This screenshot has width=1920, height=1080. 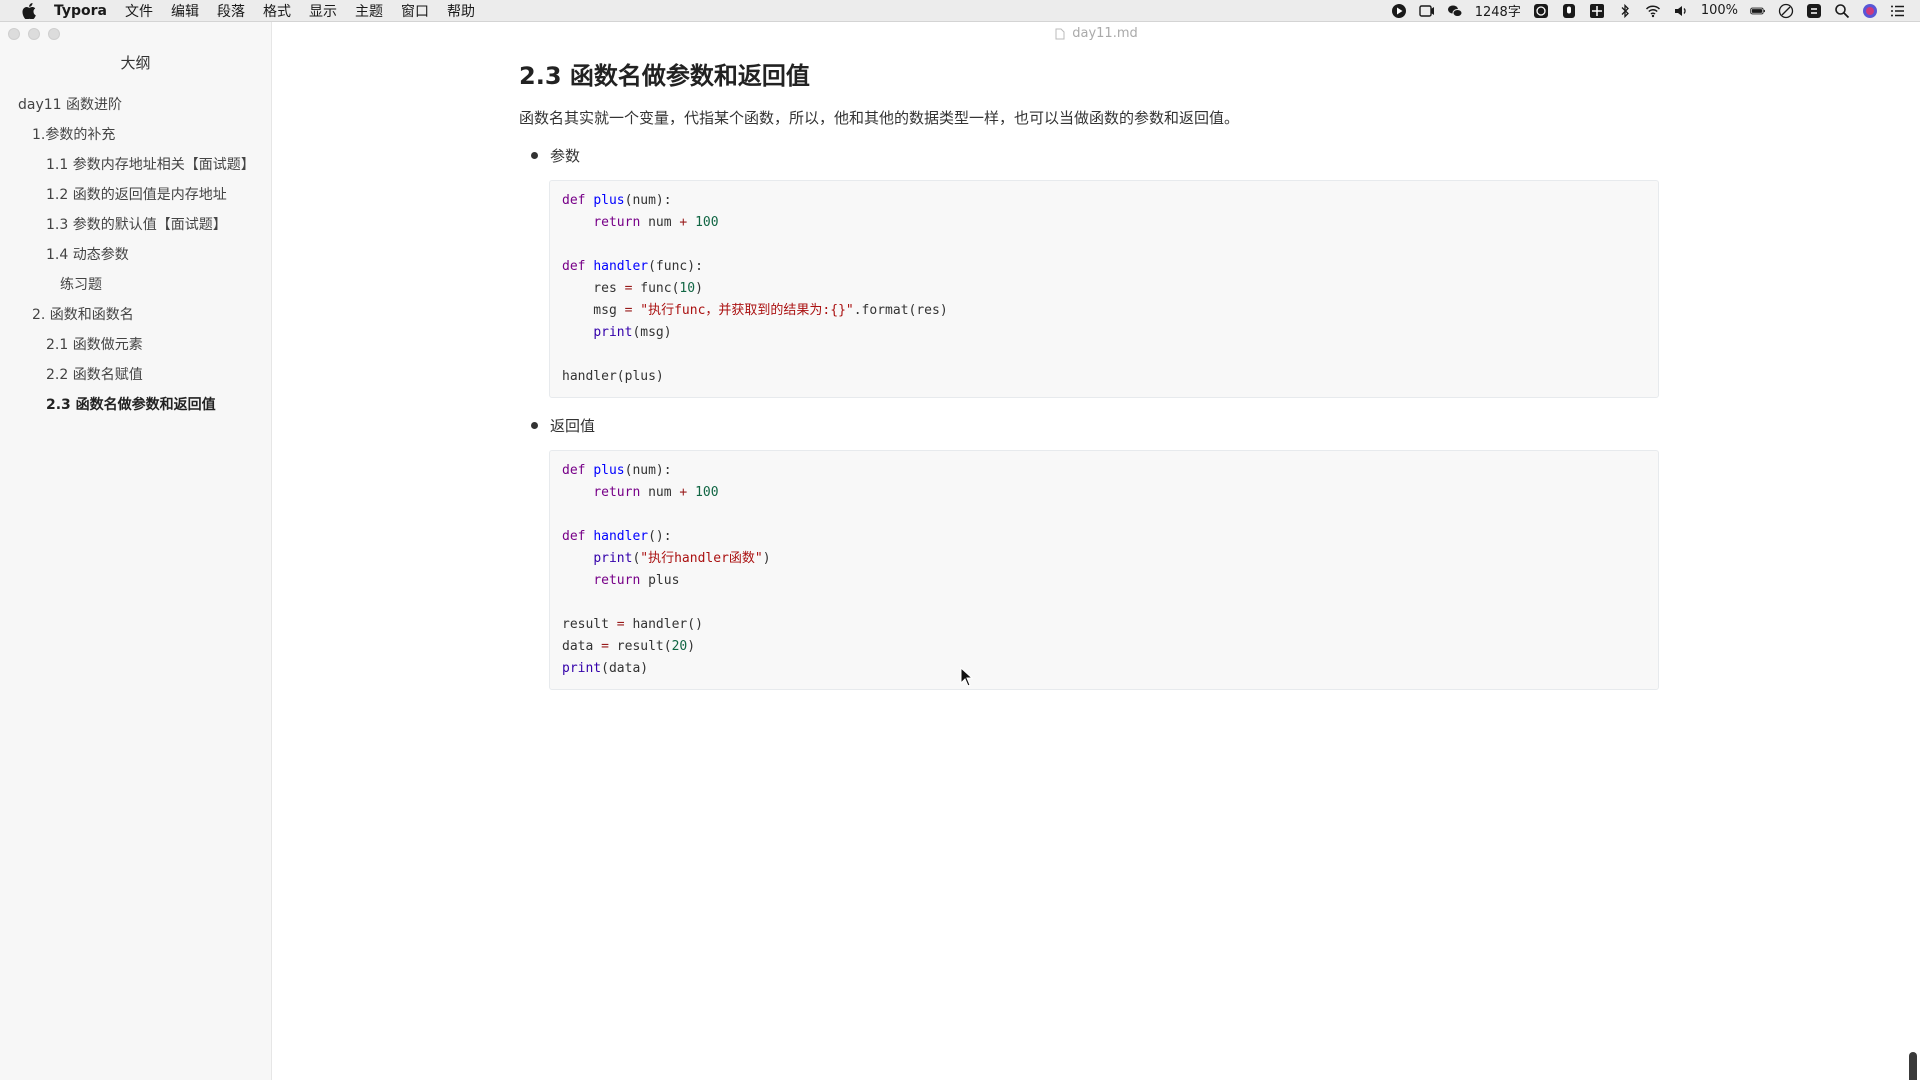 What do you see at coordinates (1455, 11) in the screenshot?
I see `wechat-icon` at bounding box center [1455, 11].